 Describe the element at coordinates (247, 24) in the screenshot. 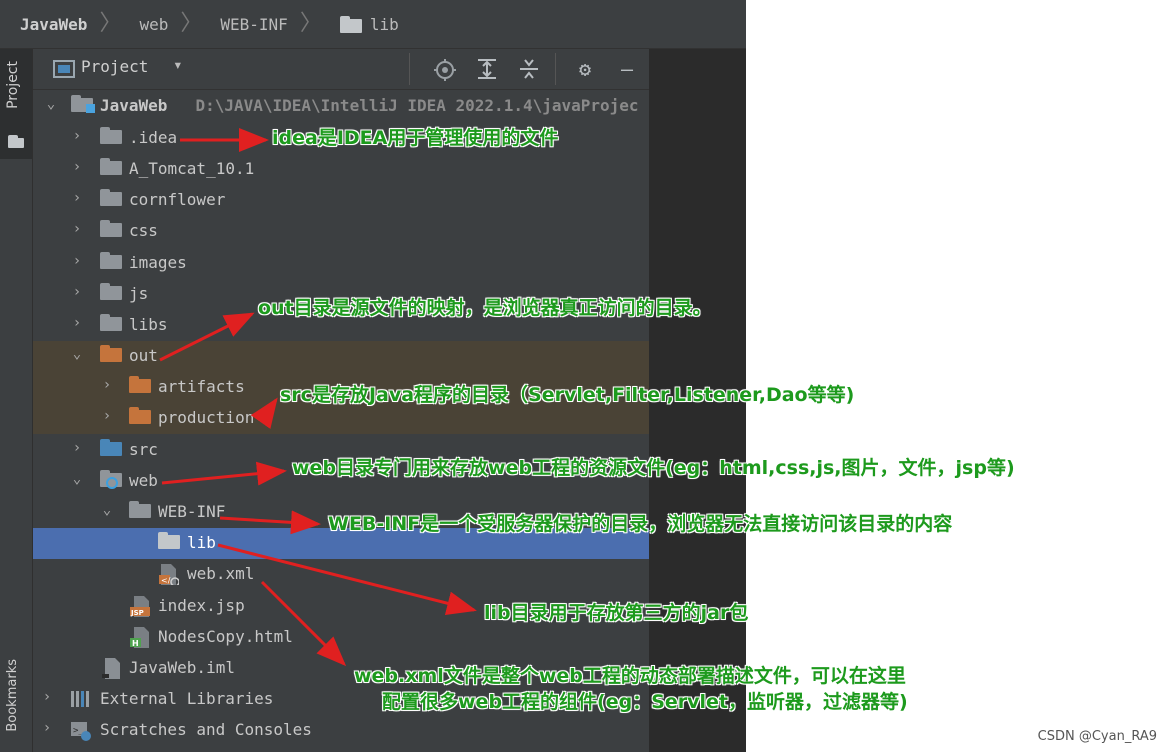

I see `breadcrumb-item-web-inf: WEB-INF` at that location.